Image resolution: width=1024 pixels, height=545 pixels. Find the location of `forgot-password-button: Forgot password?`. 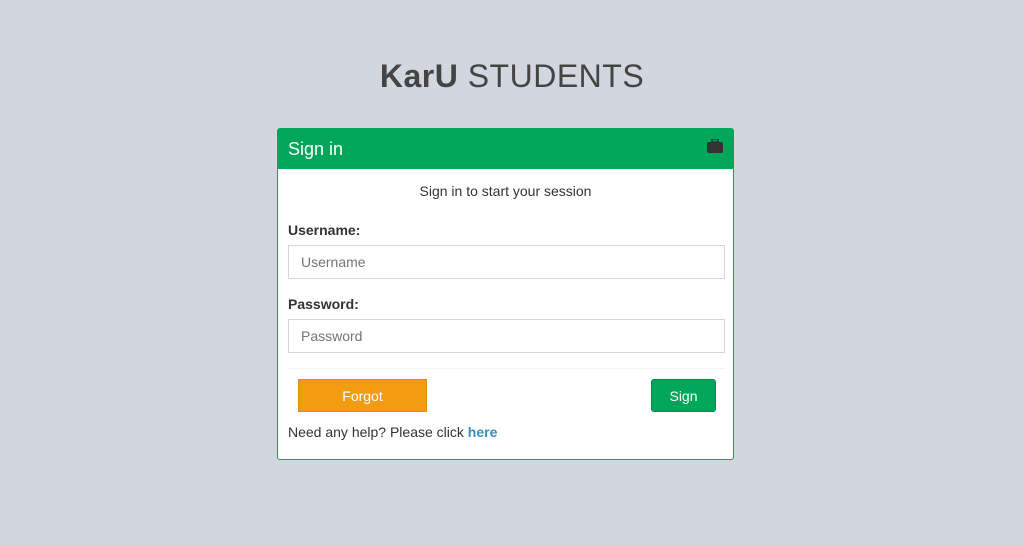

forgot-password-button: Forgot password? is located at coordinates (362, 408).